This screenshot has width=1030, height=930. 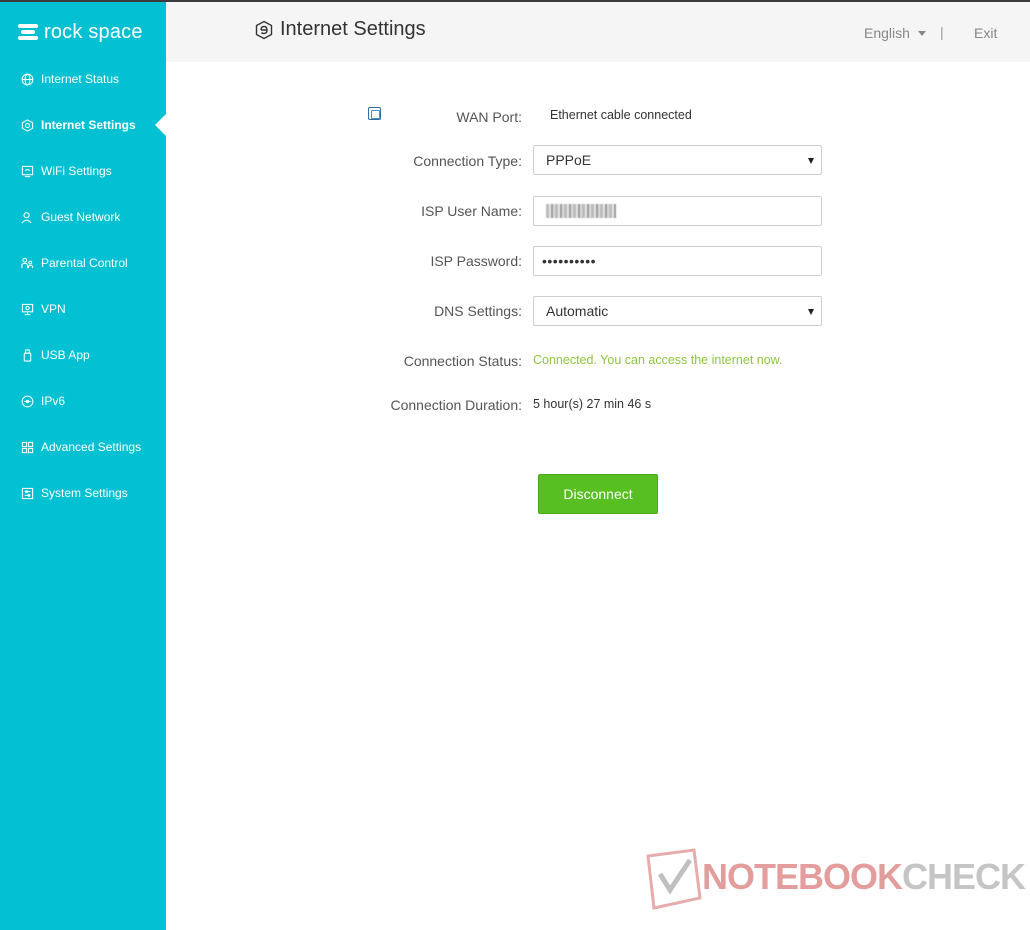 I want to click on guest-user-icon, so click(x=27, y=217).